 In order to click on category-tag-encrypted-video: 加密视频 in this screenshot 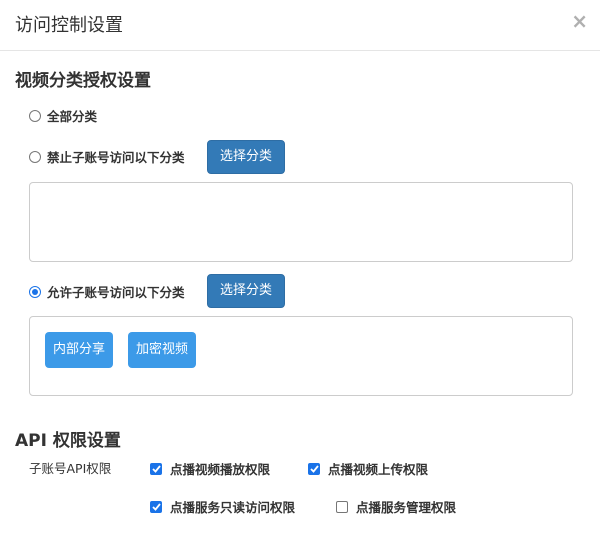, I will do `click(162, 350)`.